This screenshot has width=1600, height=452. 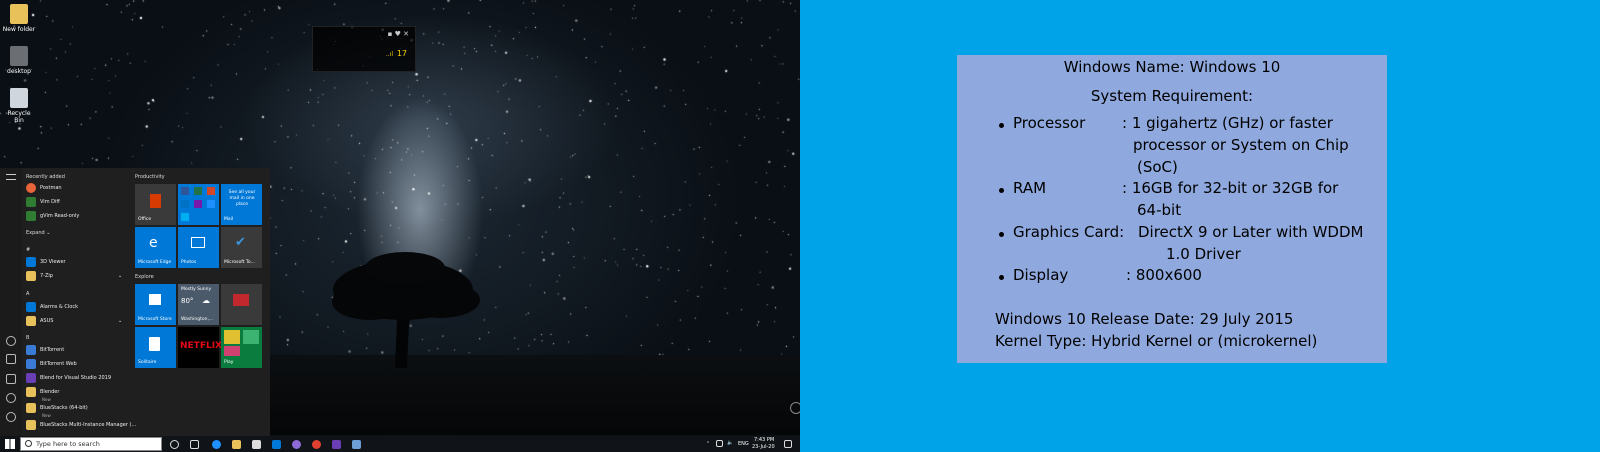 I want to click on chevron-up-icon: ⌃, so click(x=708, y=444).